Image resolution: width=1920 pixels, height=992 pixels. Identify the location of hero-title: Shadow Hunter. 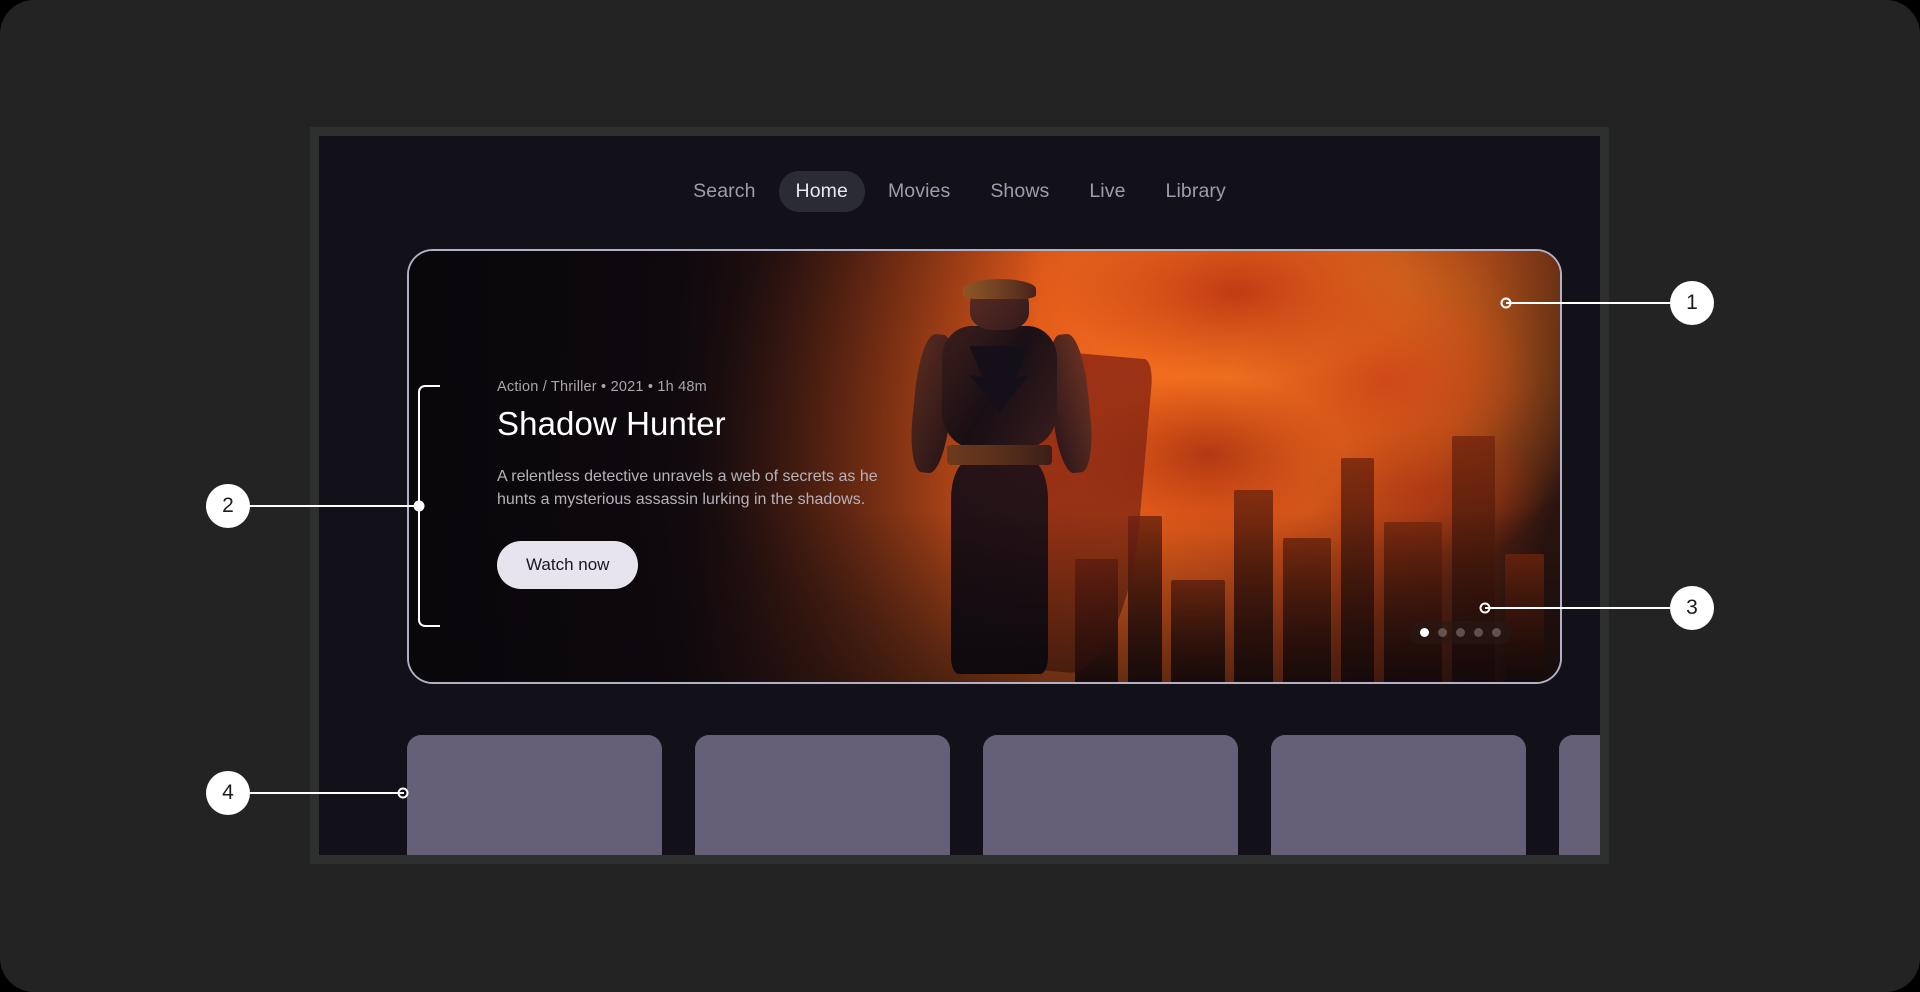
(611, 423).